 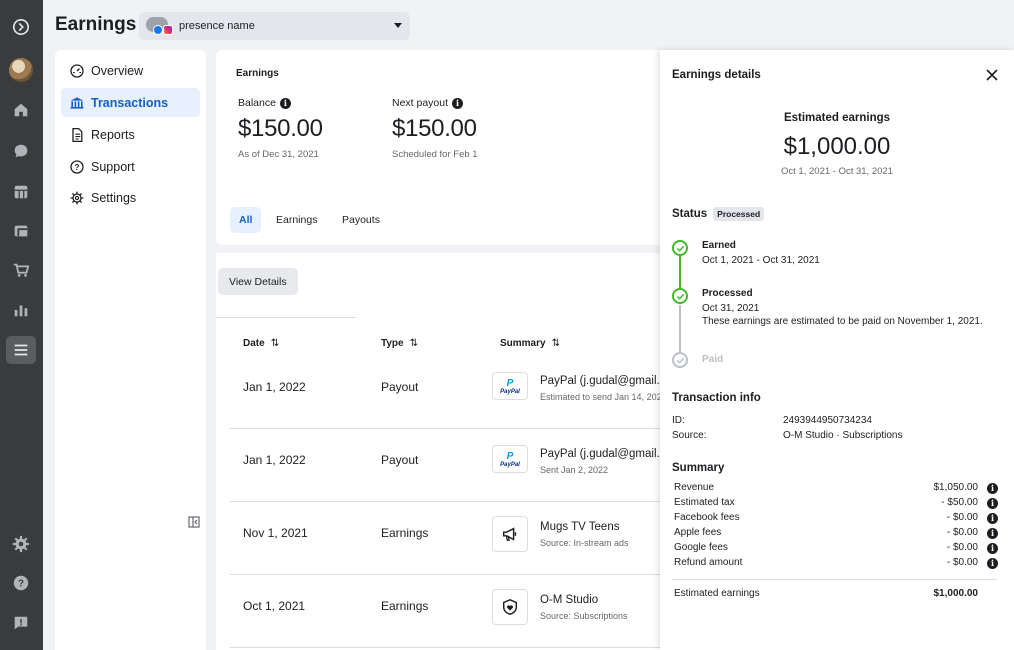 What do you see at coordinates (77, 197) in the screenshot?
I see `gear-icon` at bounding box center [77, 197].